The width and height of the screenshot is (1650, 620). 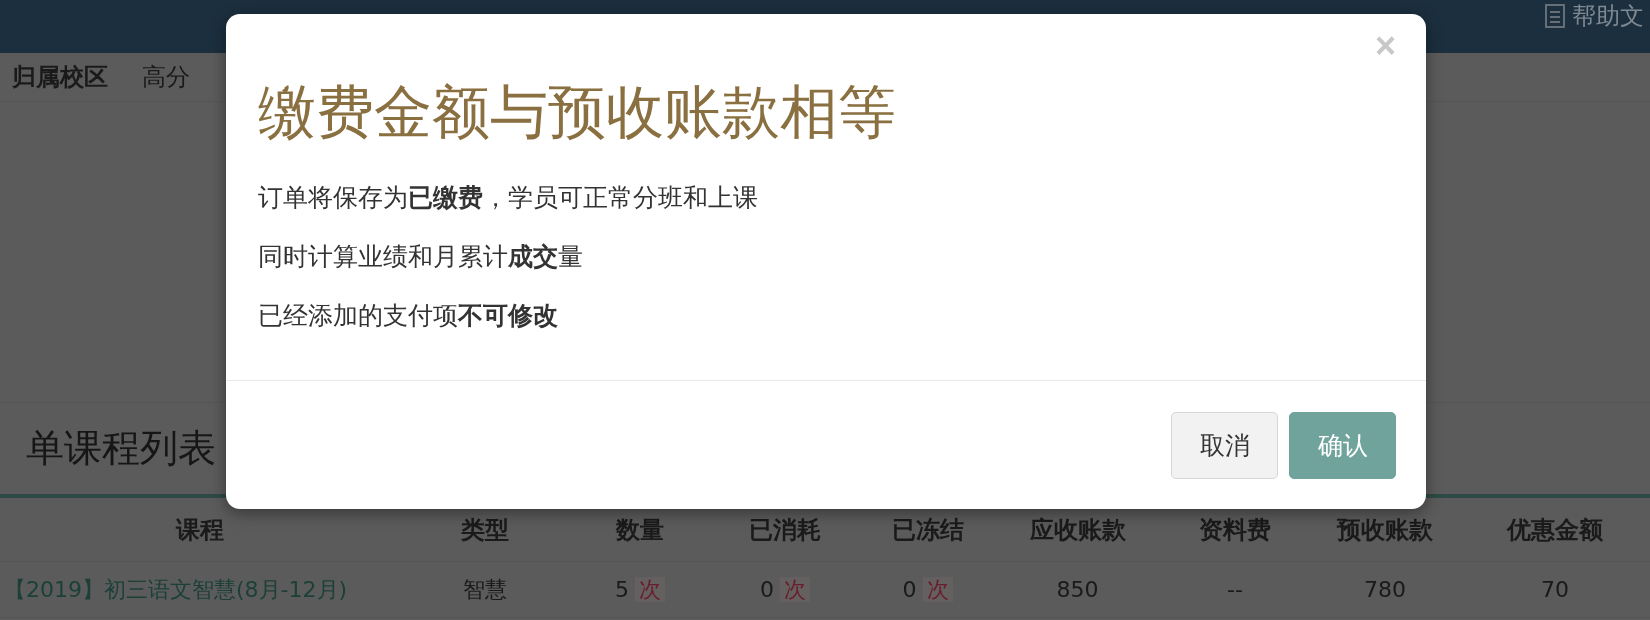 What do you see at coordinates (1385, 46) in the screenshot?
I see `close-button: ×` at bounding box center [1385, 46].